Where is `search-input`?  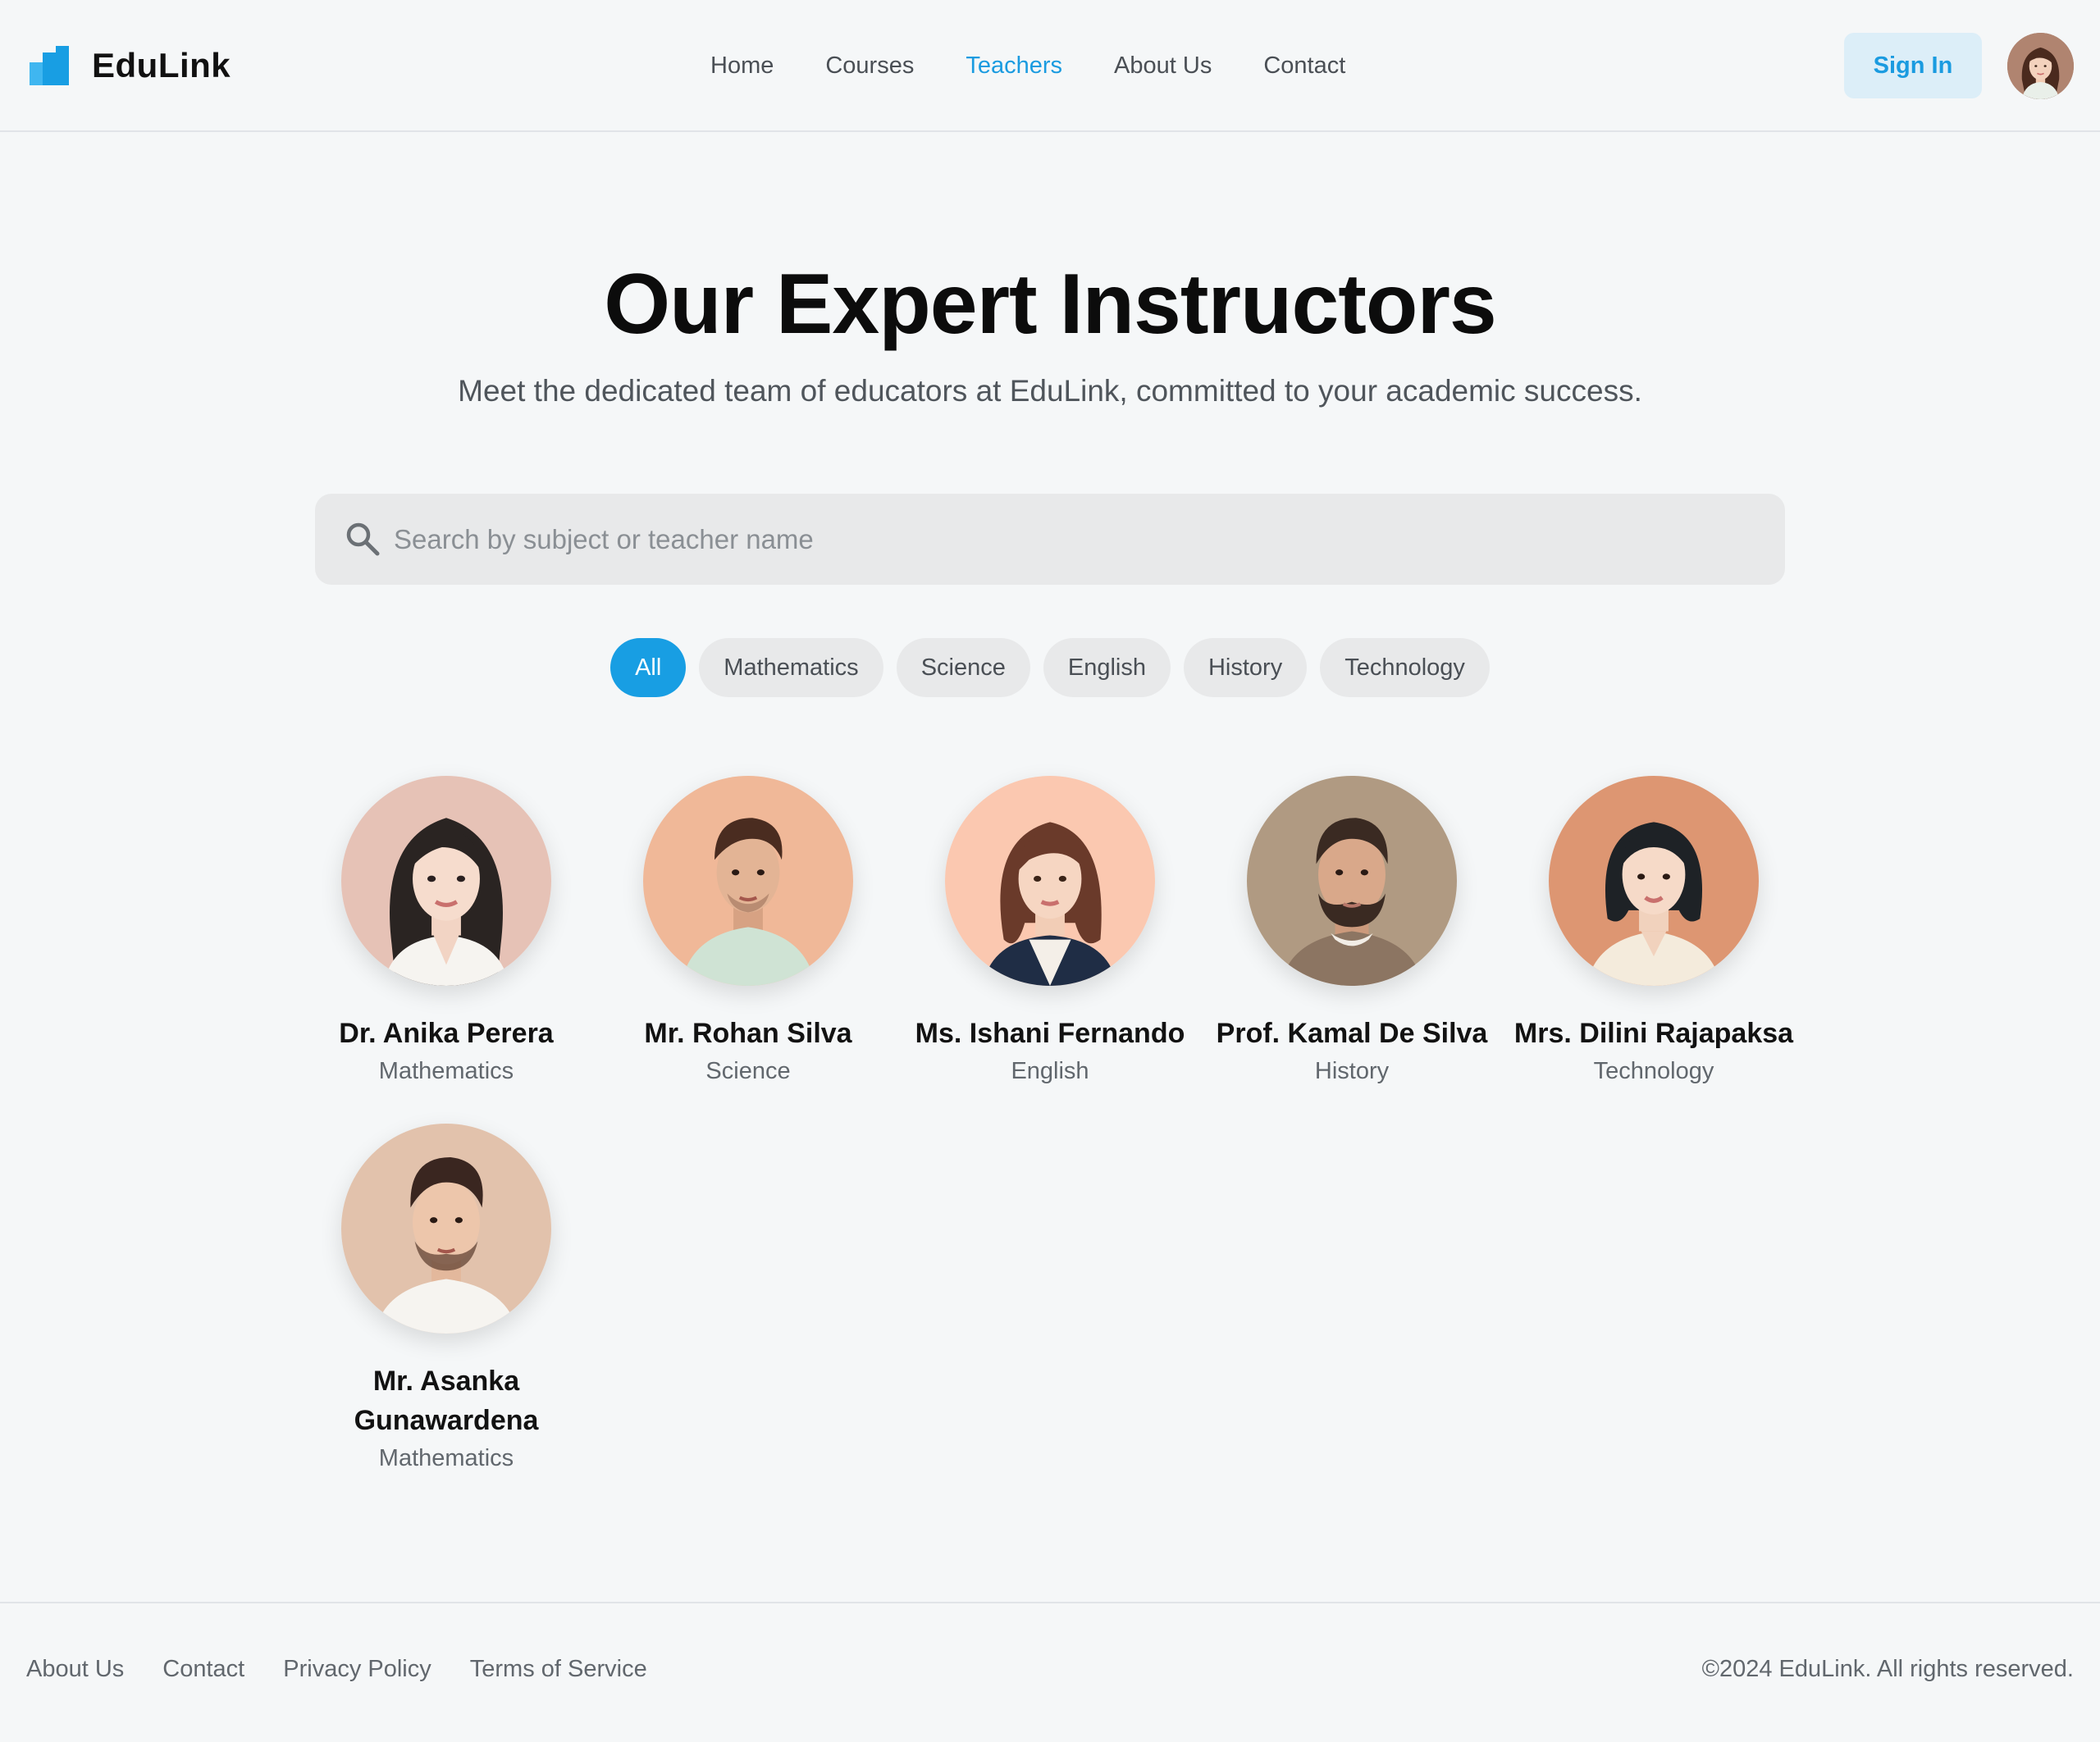
search-input is located at coordinates (1074, 539).